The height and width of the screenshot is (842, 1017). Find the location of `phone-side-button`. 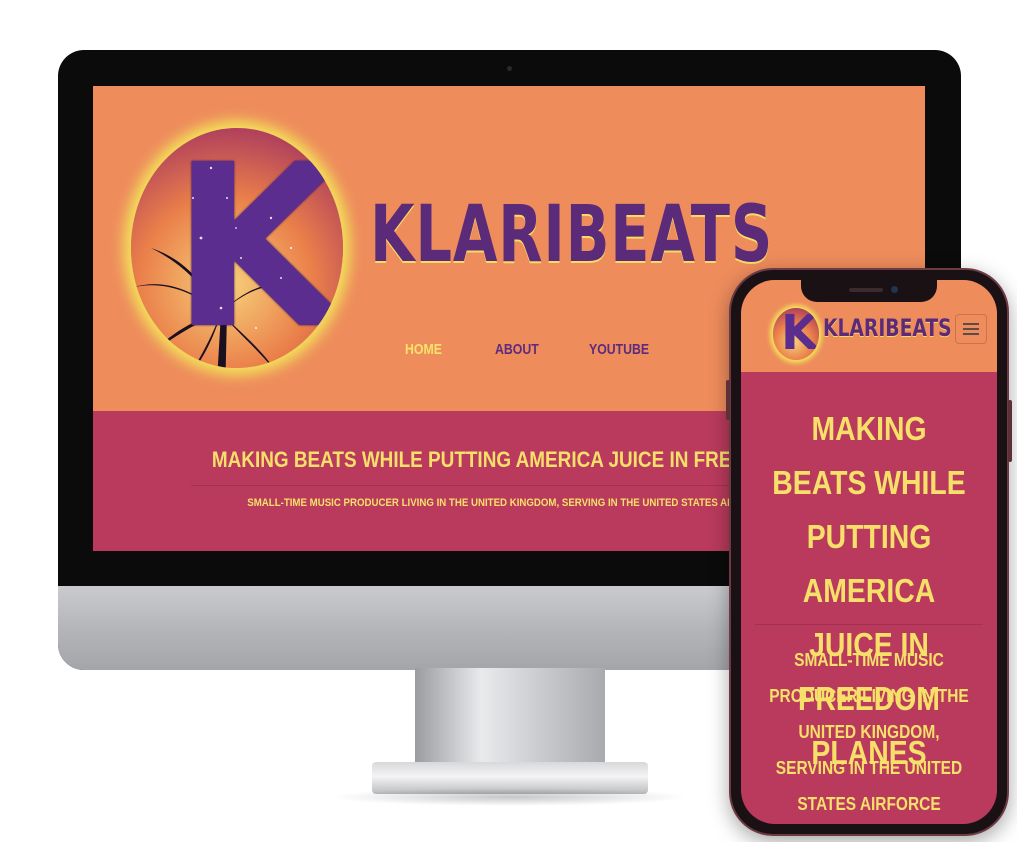

phone-side-button is located at coordinates (1010, 431).